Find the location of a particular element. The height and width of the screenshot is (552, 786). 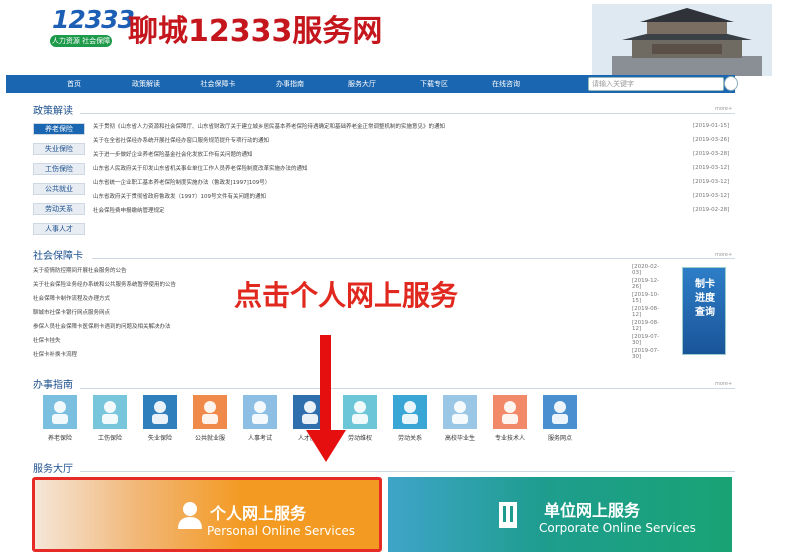

instruction-callout: 点击个人网上服务 is located at coordinates (346, 295).